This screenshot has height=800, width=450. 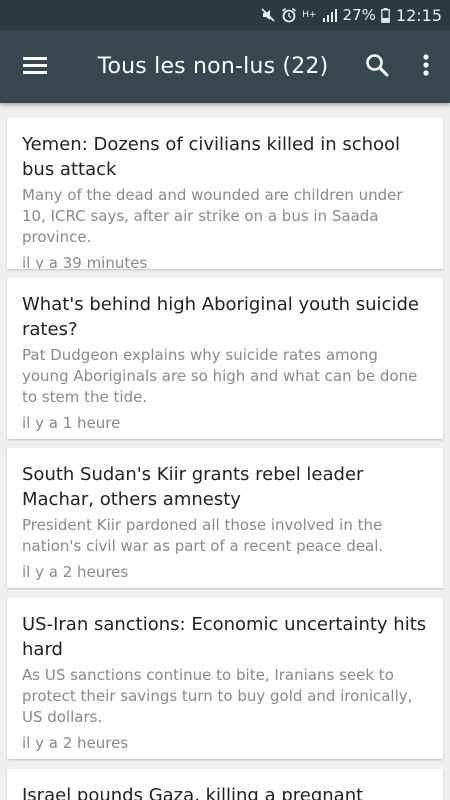 I want to click on overflow-menu-button, so click(x=426, y=66).